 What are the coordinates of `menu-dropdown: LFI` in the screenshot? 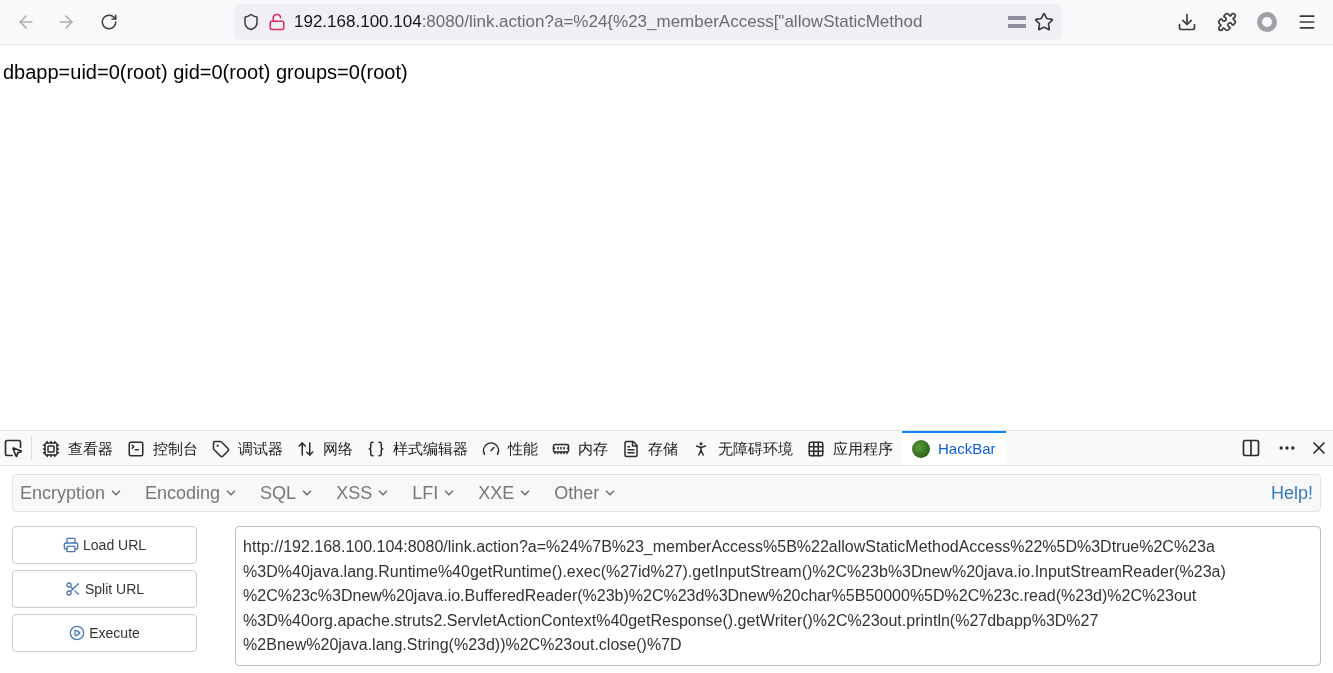 It's located at (434, 493).